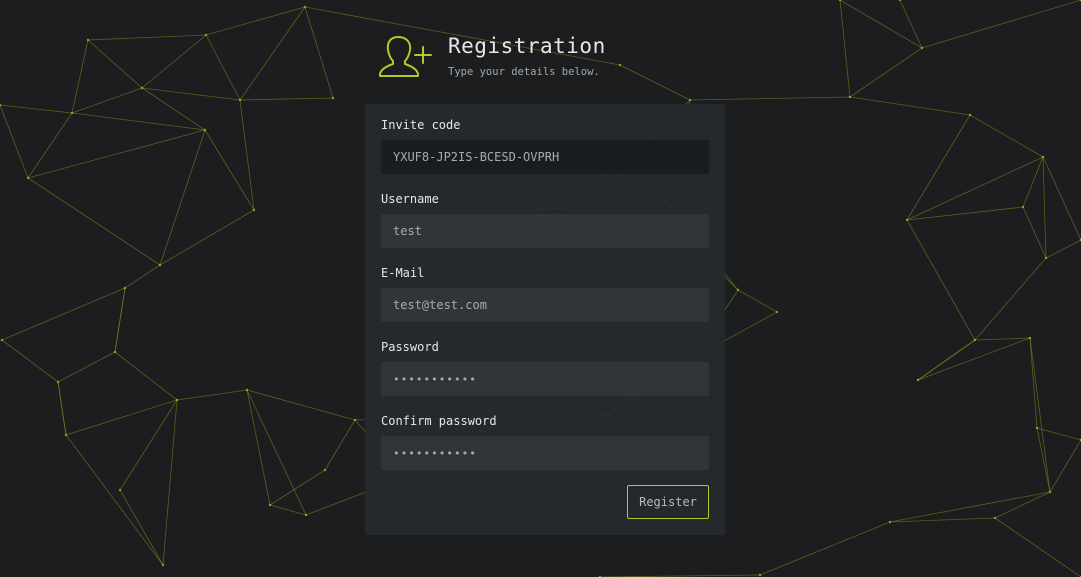 This screenshot has height=577, width=1081. Describe the element at coordinates (410, 347) in the screenshot. I see `password-label: Password` at that location.